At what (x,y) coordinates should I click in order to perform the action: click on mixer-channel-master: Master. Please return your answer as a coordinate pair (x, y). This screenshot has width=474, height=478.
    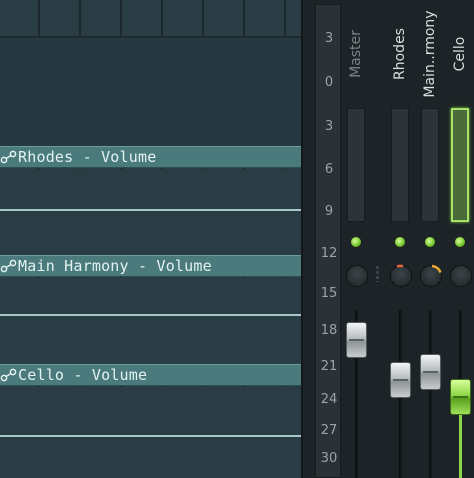
    Looking at the image, I should click on (357, 239).